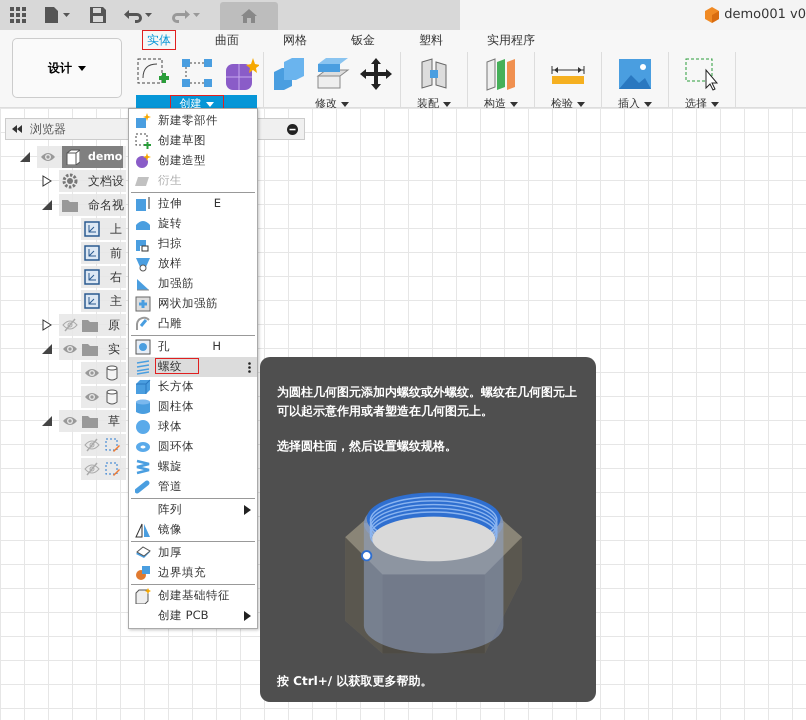 Image resolution: width=806 pixels, height=720 pixels. Describe the element at coordinates (193, 324) in the screenshot. I see `menu-item: 凸雕` at that location.